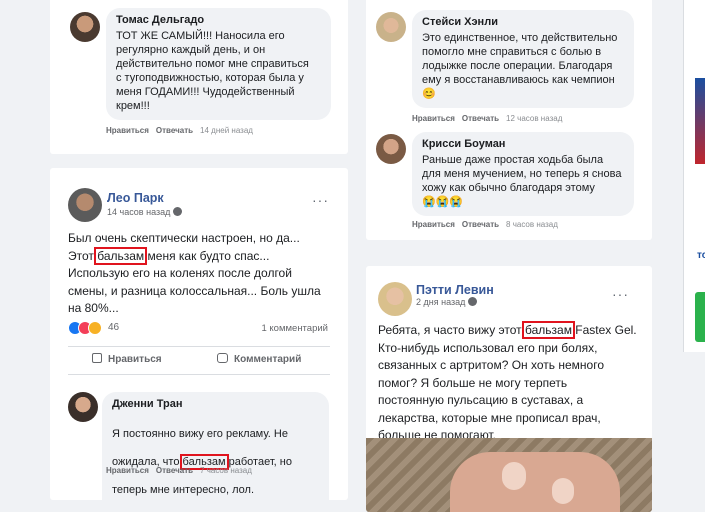  What do you see at coordinates (215, 404) in the screenshot?
I see `commenter-name: Дженни Тран` at bounding box center [215, 404].